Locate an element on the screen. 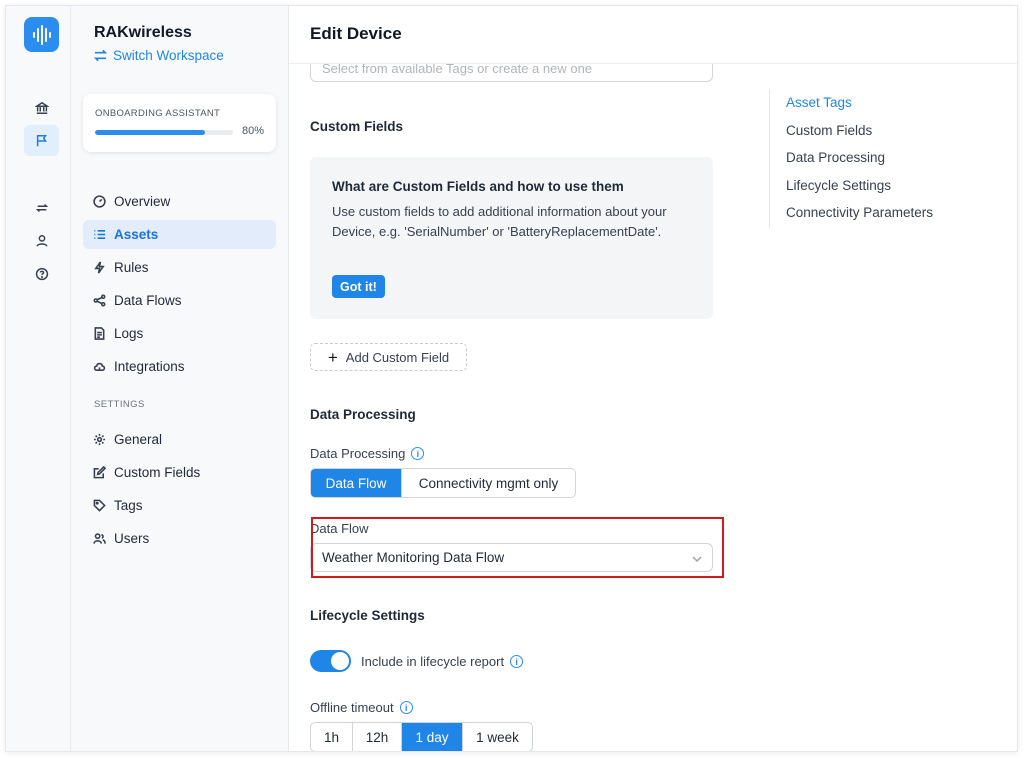  cloud-icon is located at coordinates (99, 367).